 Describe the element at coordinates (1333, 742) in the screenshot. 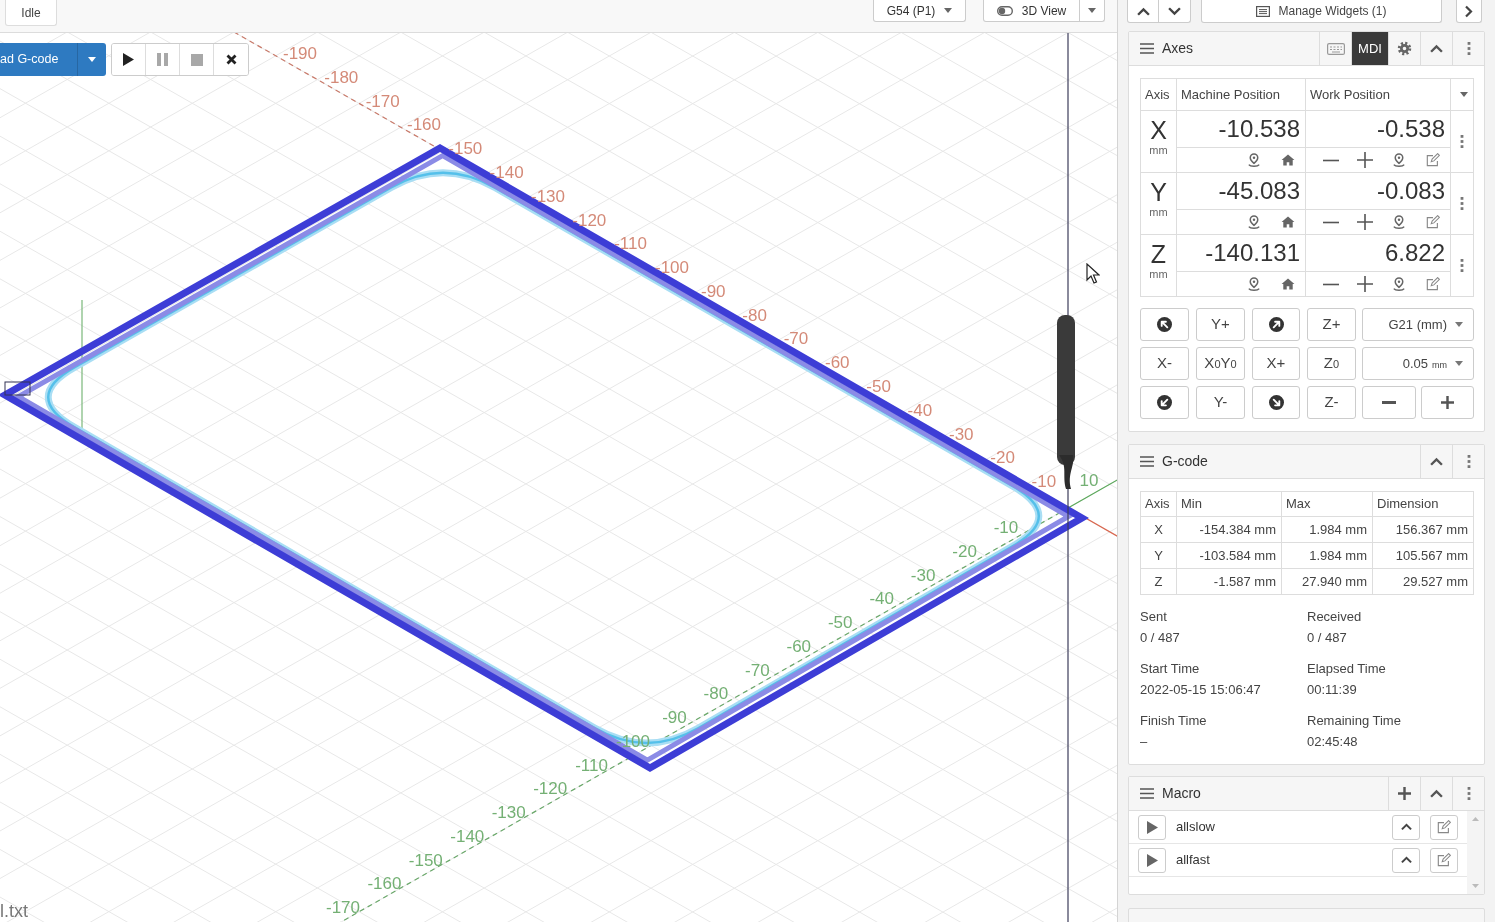

I see `stat-value: 02:45:48` at that location.